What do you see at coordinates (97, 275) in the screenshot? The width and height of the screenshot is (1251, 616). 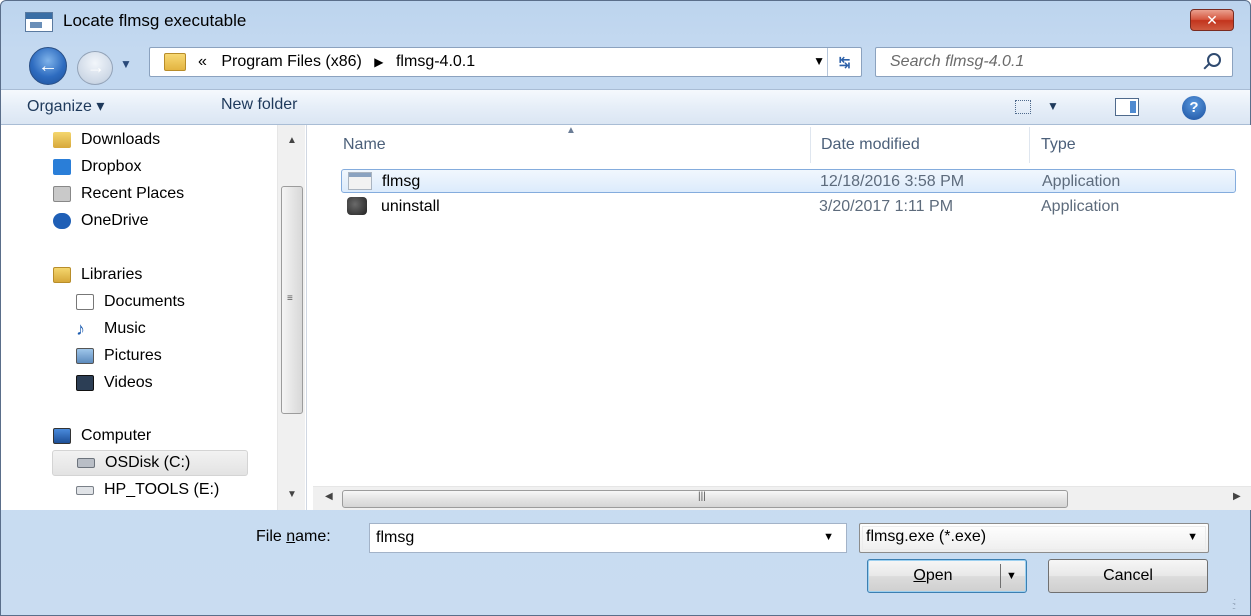 I see `sidebar-item-libraries: Libraries` at bounding box center [97, 275].